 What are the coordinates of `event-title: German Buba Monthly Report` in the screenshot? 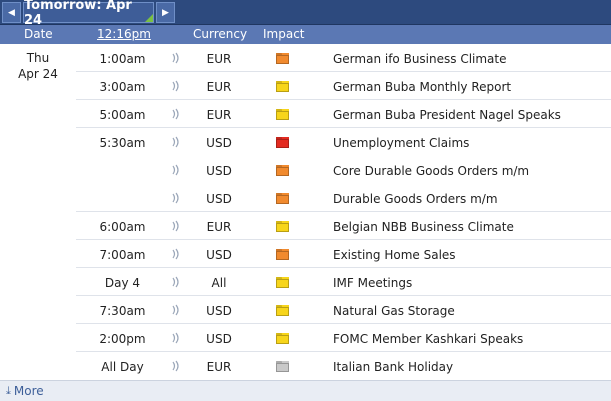 It's located at (422, 87).